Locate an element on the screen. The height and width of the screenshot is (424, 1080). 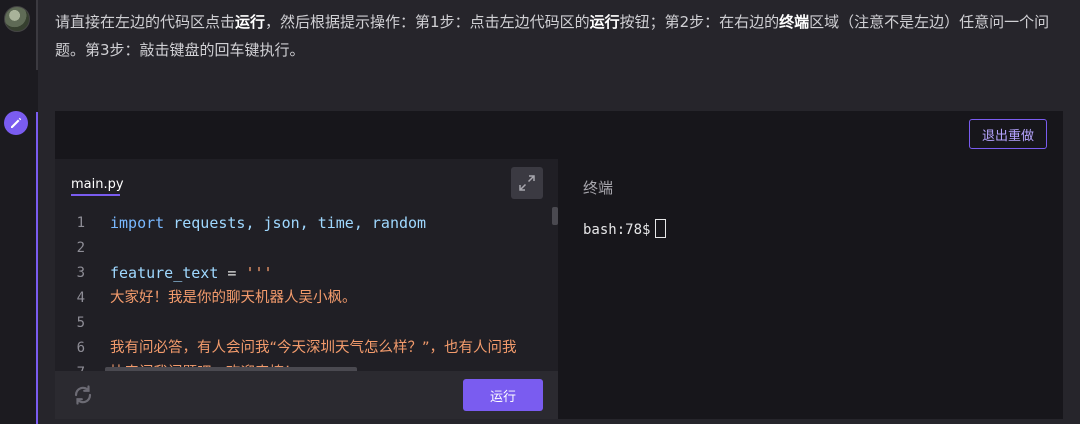
instruction-bold-terminal: 终端 is located at coordinates (794, 22).